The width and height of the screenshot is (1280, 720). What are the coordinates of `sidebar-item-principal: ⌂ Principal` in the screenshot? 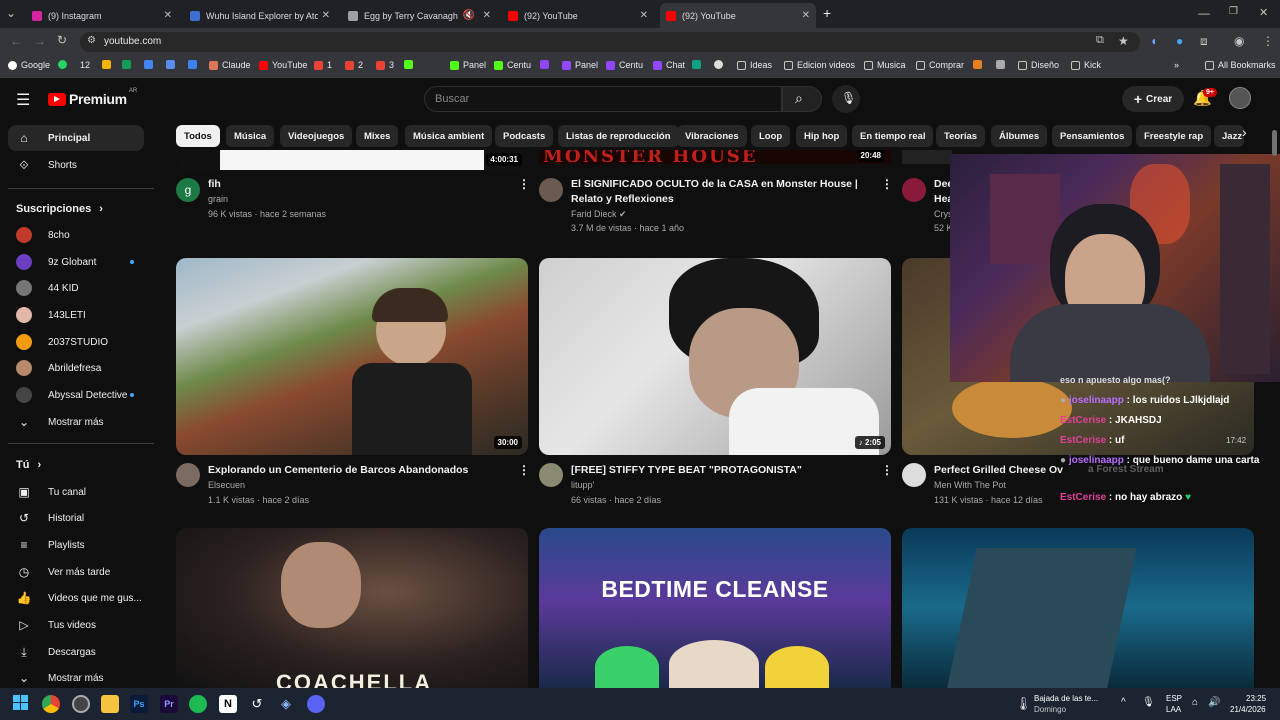 It's located at (76, 138).